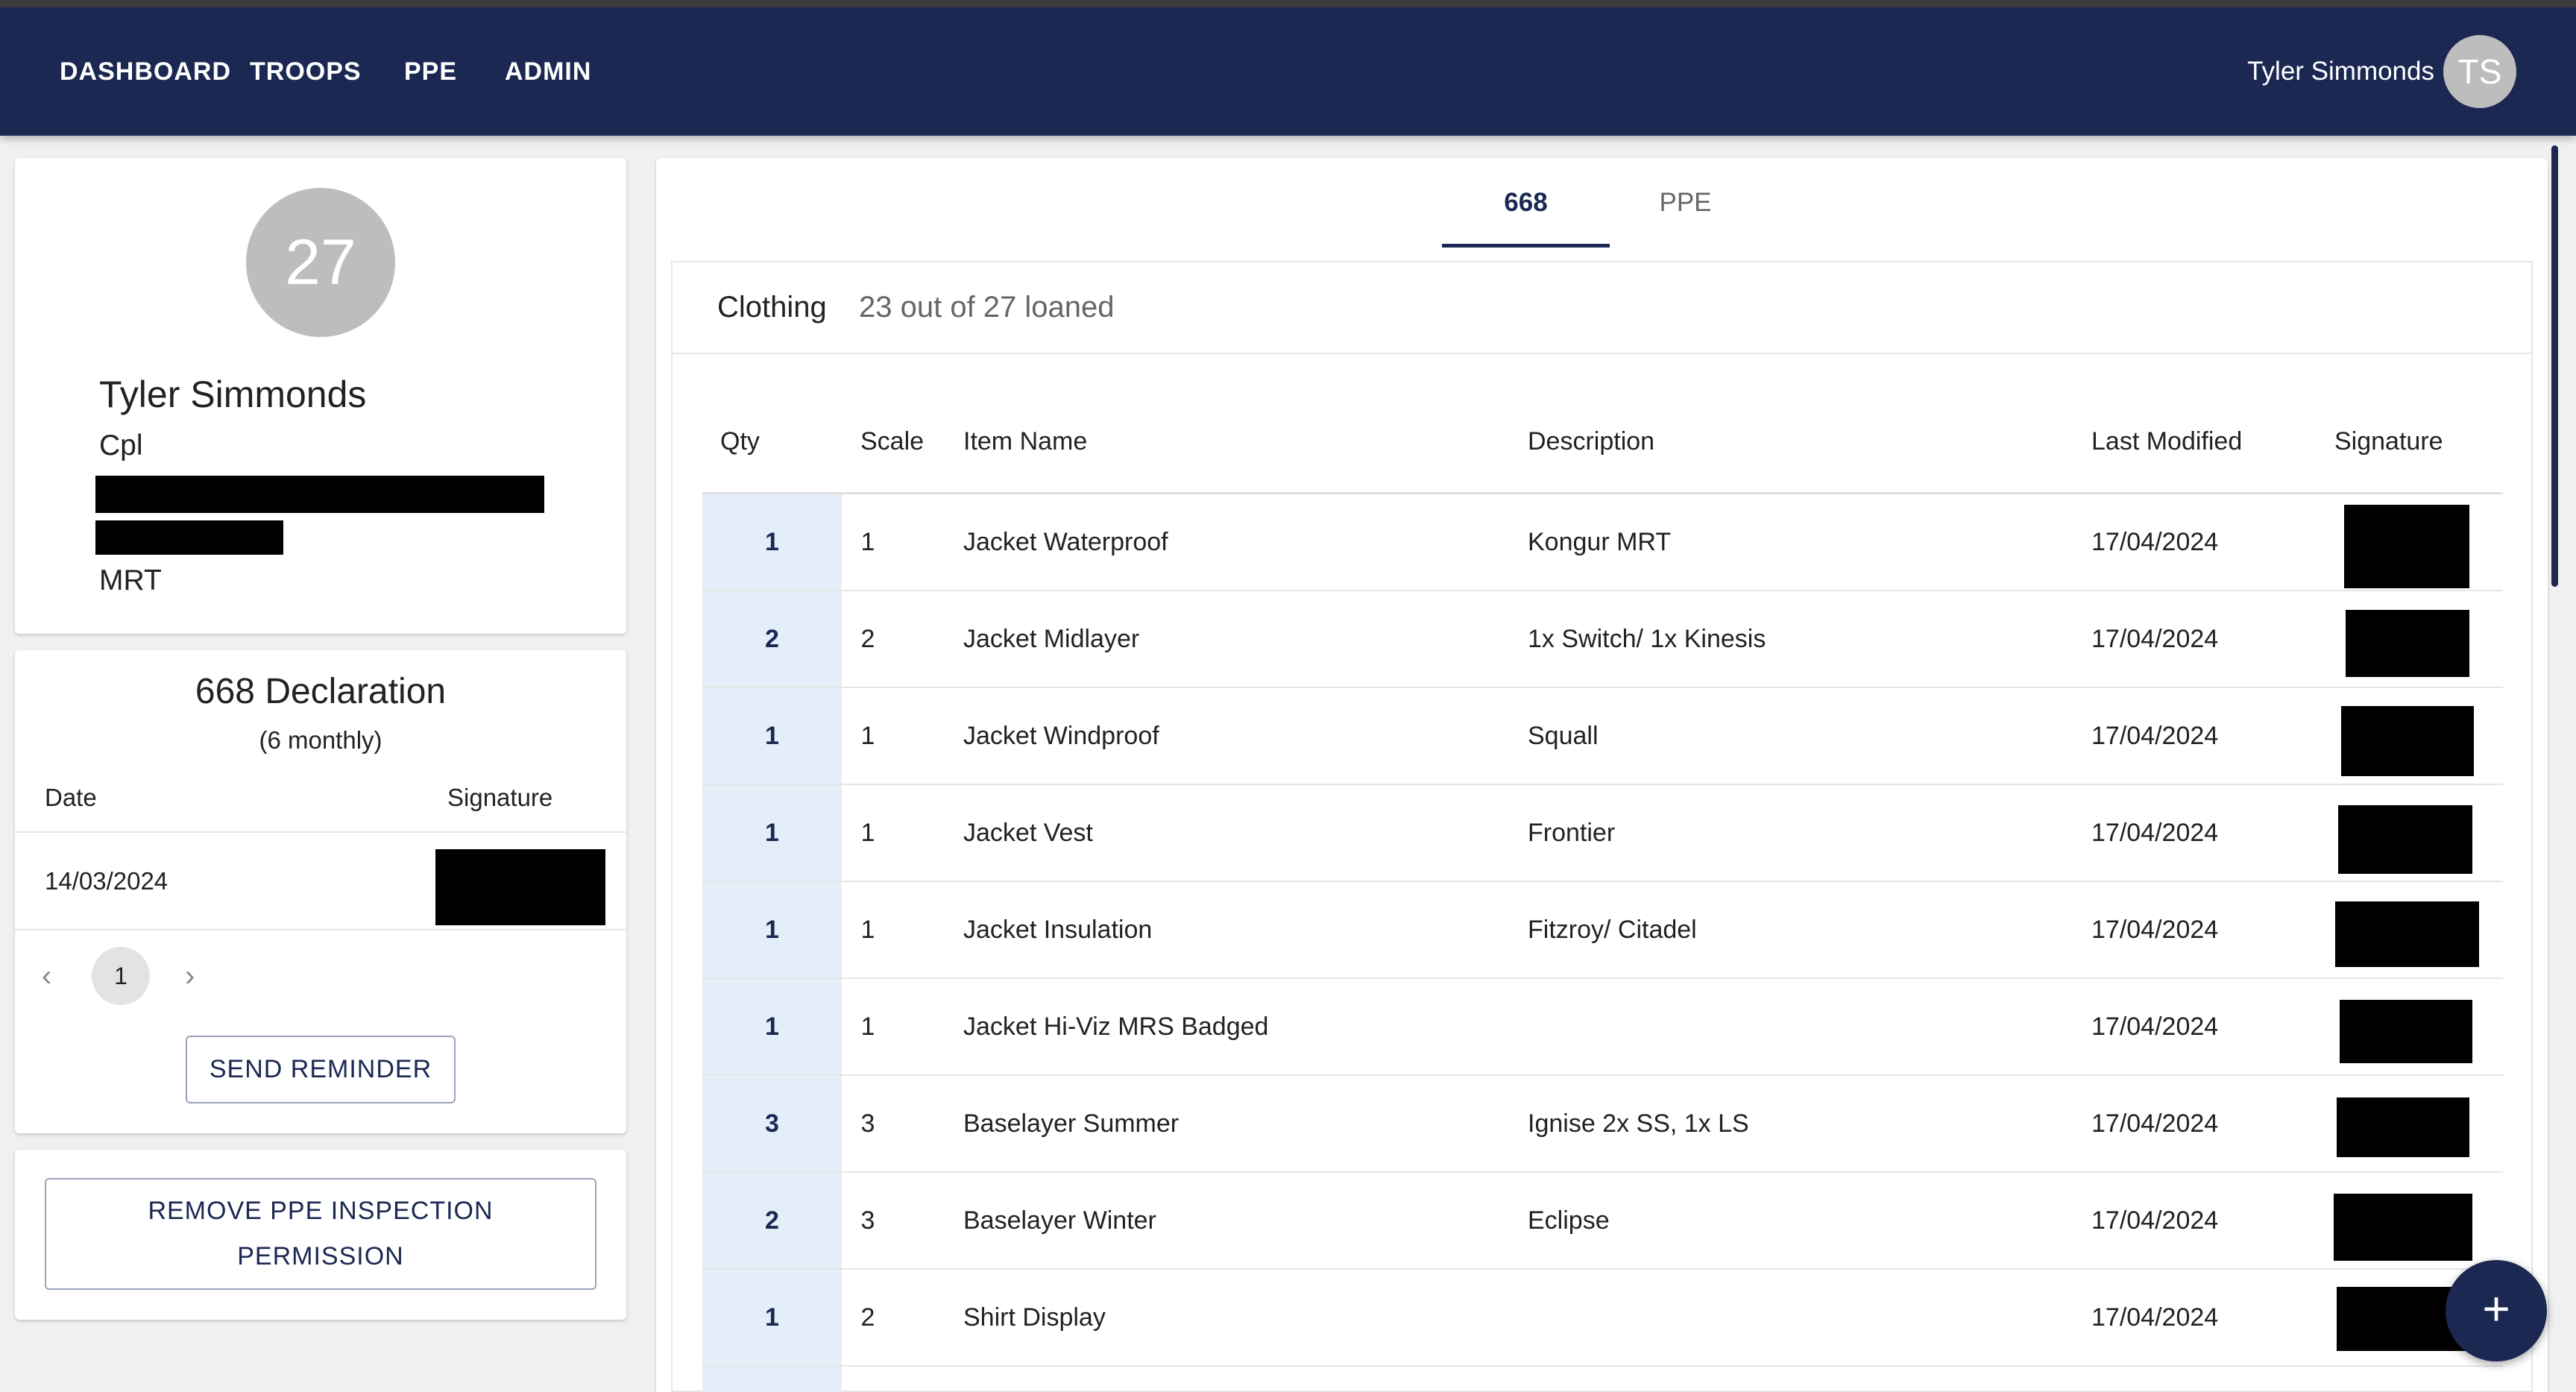 Image resolution: width=2576 pixels, height=1392 pixels. What do you see at coordinates (500, 798) in the screenshot?
I see `declaration-col-signature: Signature` at bounding box center [500, 798].